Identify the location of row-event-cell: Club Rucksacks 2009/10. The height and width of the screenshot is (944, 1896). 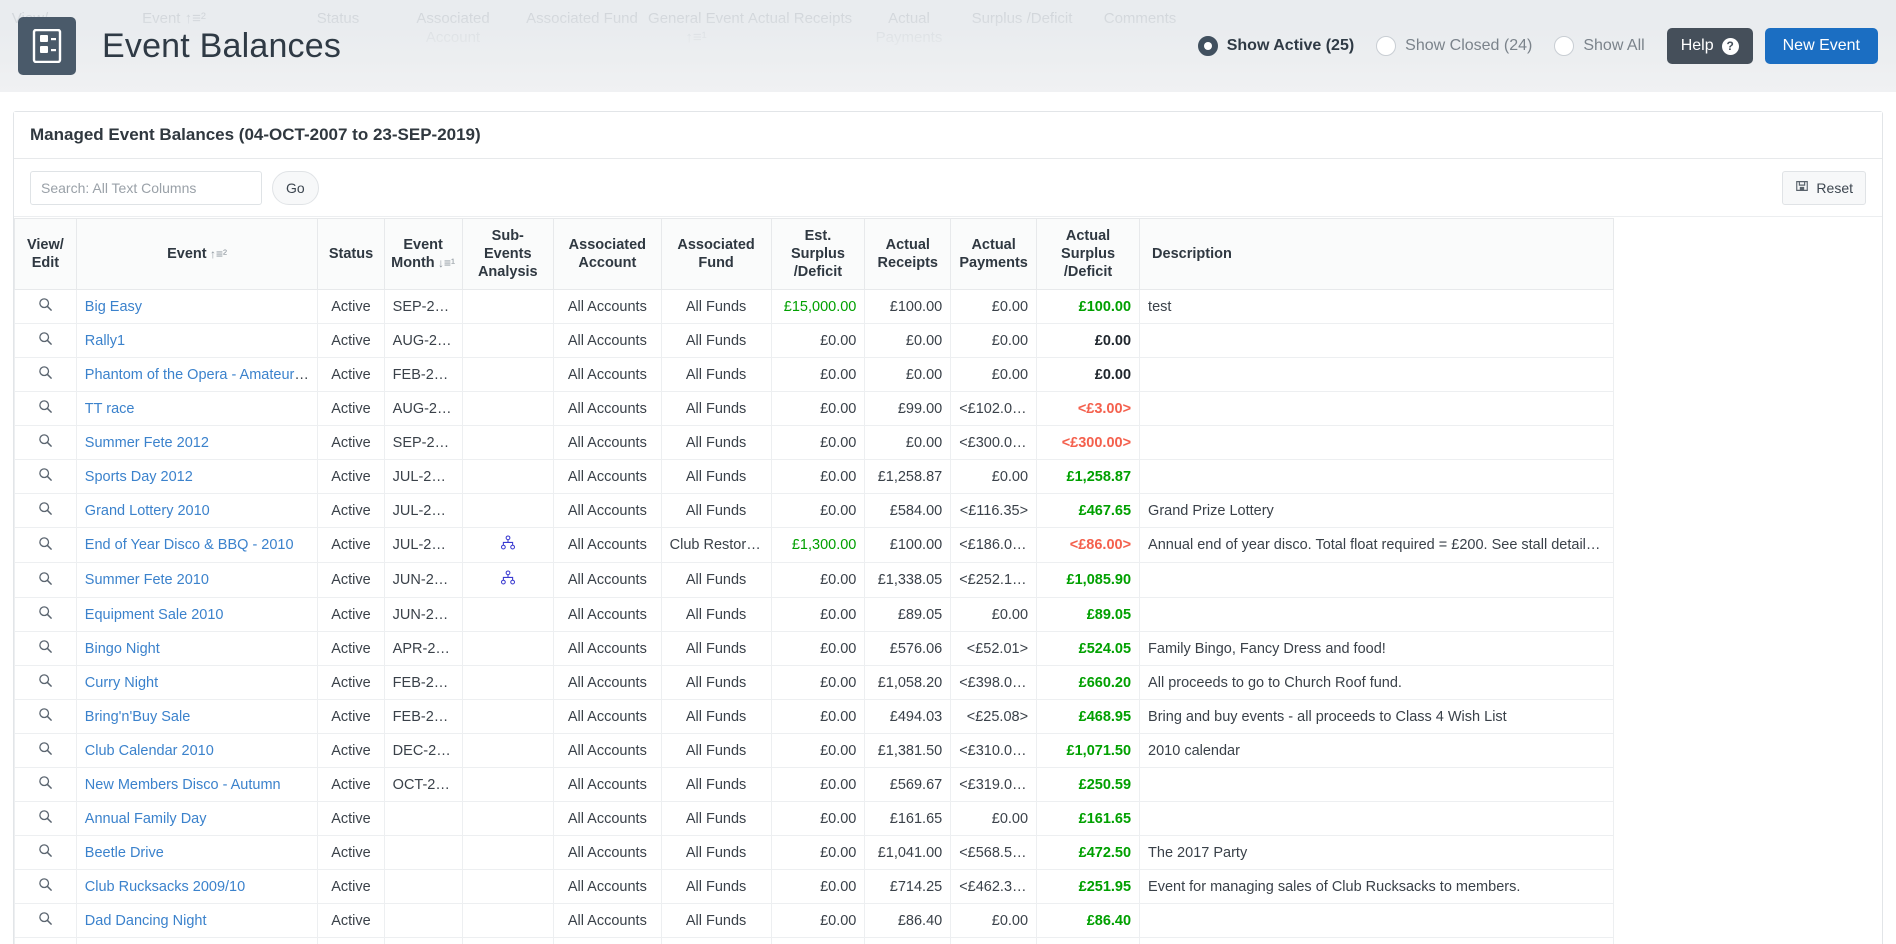
(197, 887).